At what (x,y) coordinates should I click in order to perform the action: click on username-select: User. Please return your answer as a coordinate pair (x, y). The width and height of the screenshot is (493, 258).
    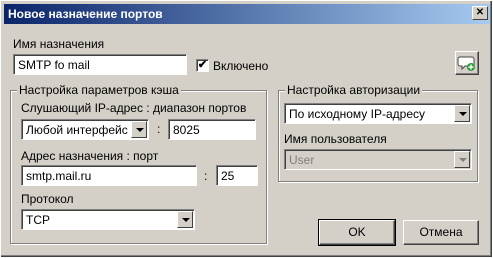
    Looking at the image, I should click on (378, 159).